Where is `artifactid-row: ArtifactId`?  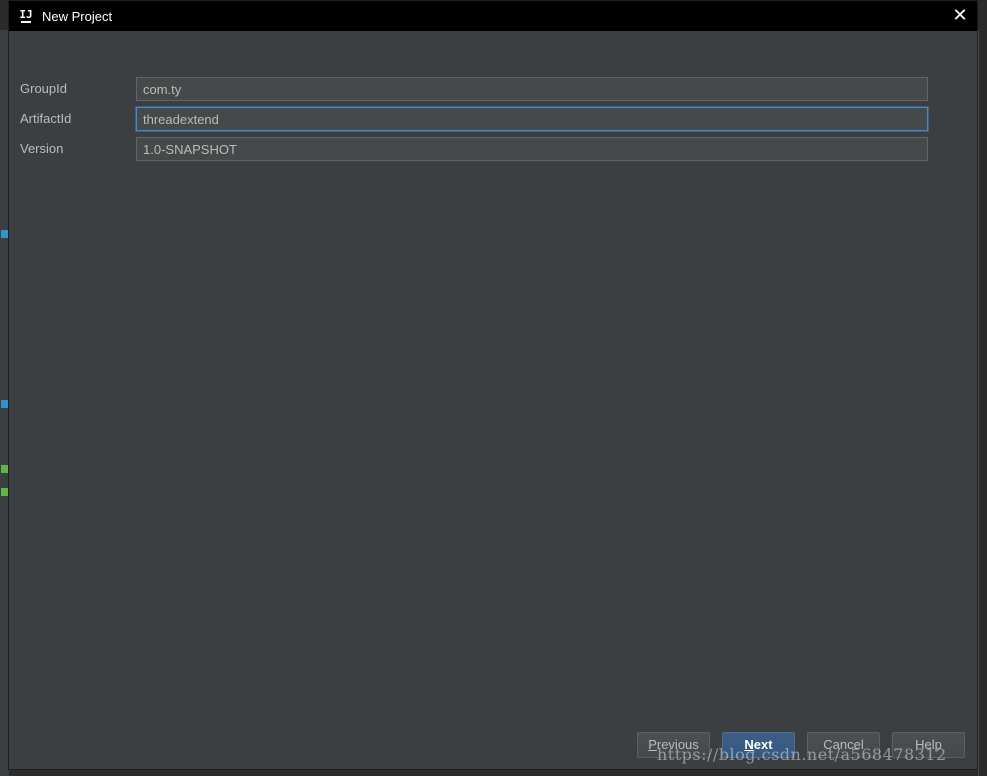 artifactid-row: ArtifactId is located at coordinates (474, 119).